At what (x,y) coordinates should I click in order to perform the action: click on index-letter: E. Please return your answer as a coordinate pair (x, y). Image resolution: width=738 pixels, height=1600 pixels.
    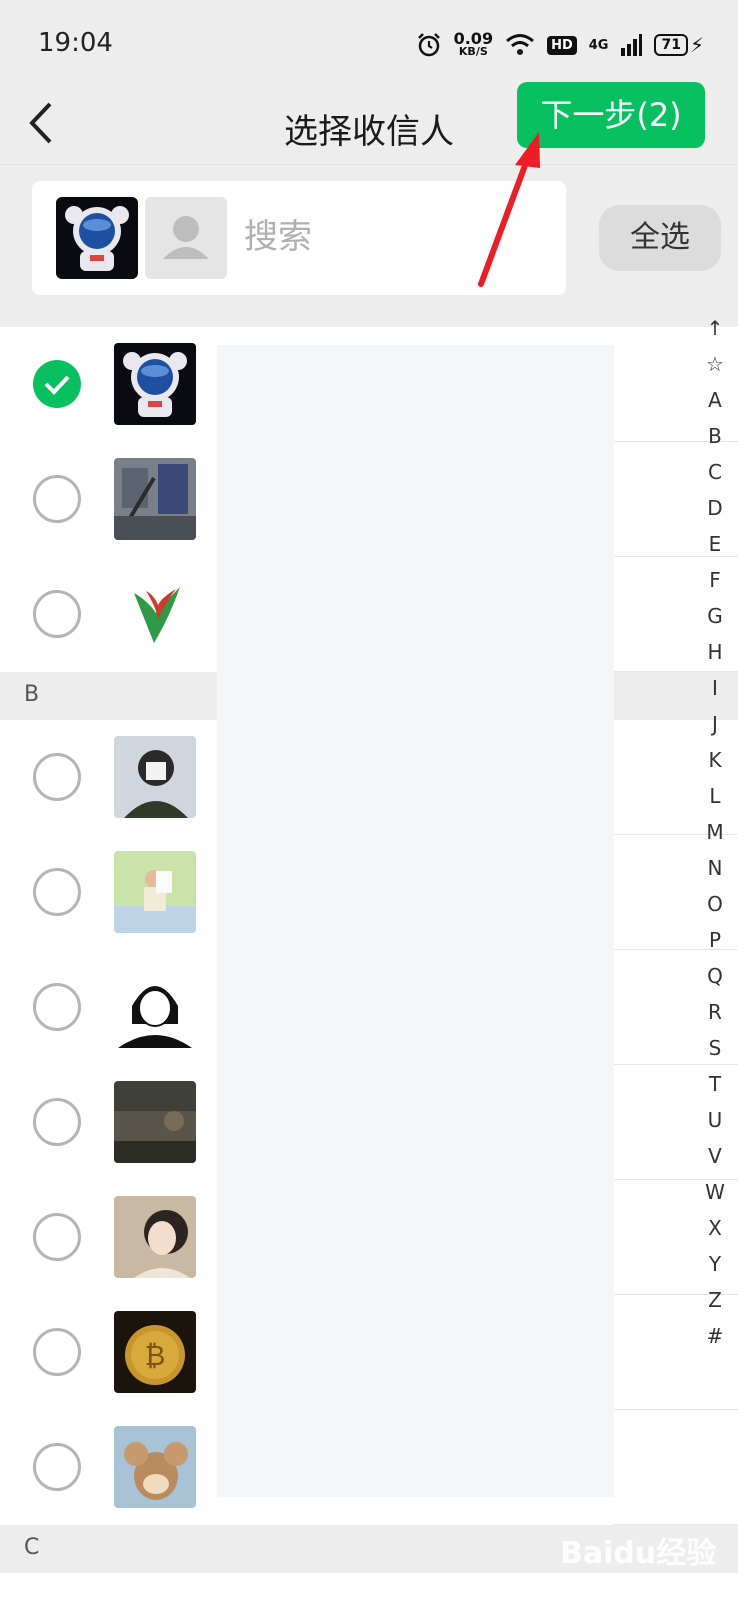
    Looking at the image, I should click on (715, 544).